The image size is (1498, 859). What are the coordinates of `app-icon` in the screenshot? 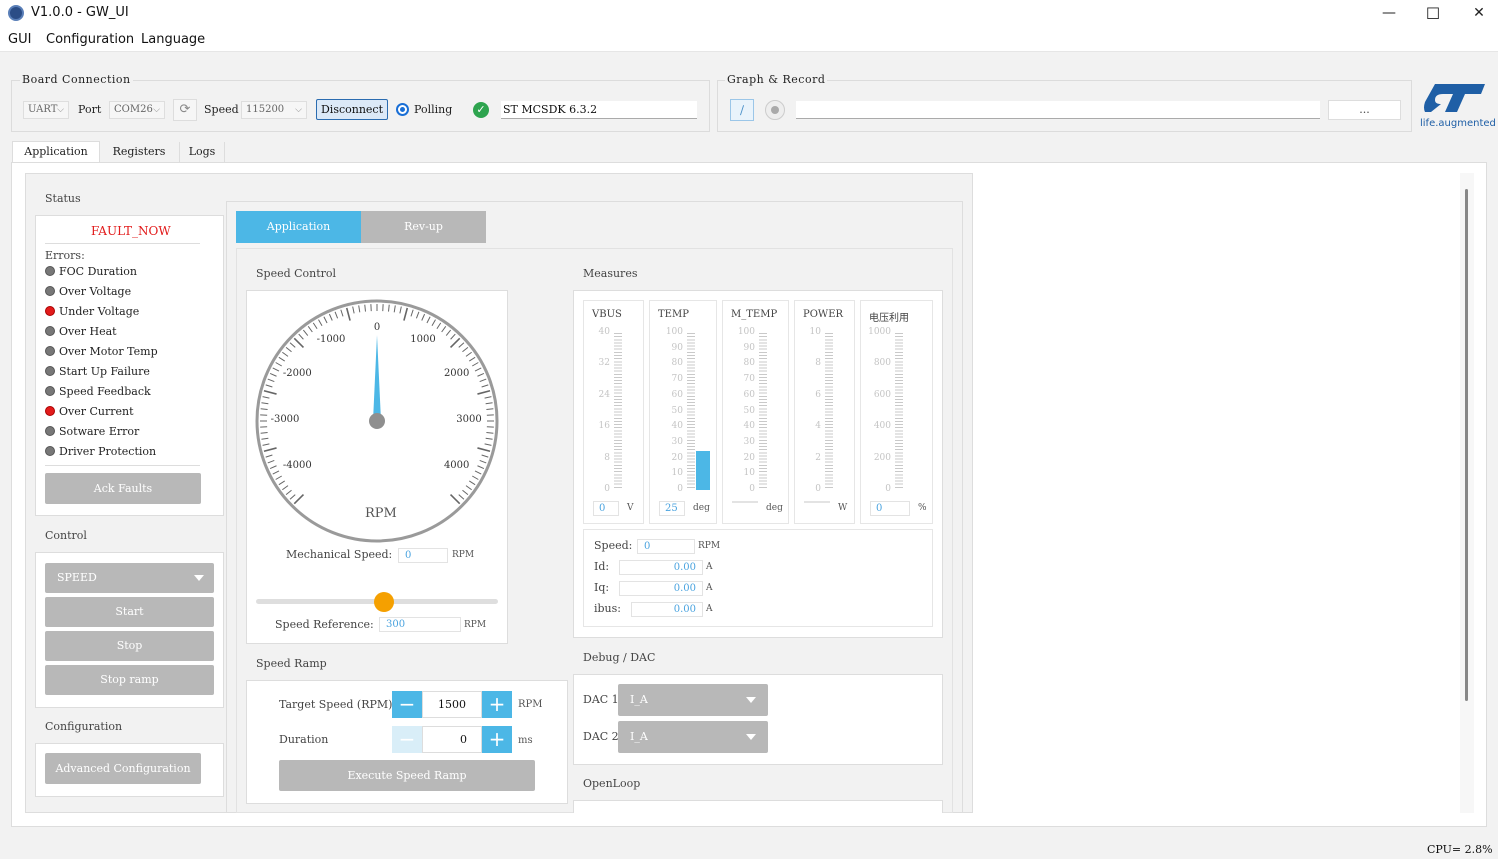 It's located at (16, 13).